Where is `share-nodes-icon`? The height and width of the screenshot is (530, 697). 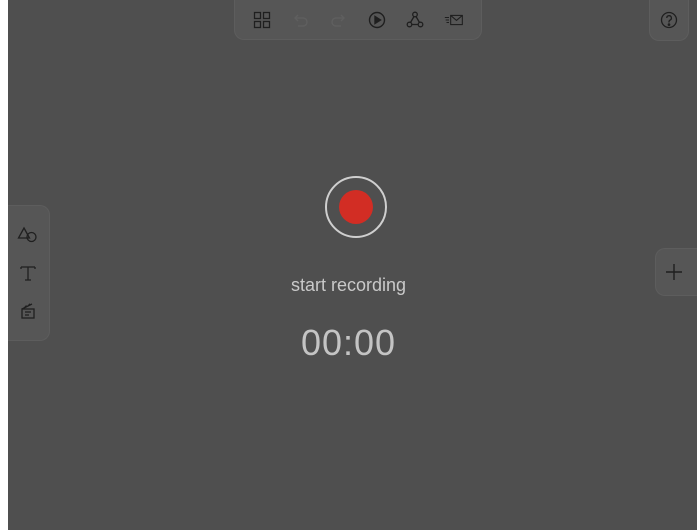 share-nodes-icon is located at coordinates (415, 20).